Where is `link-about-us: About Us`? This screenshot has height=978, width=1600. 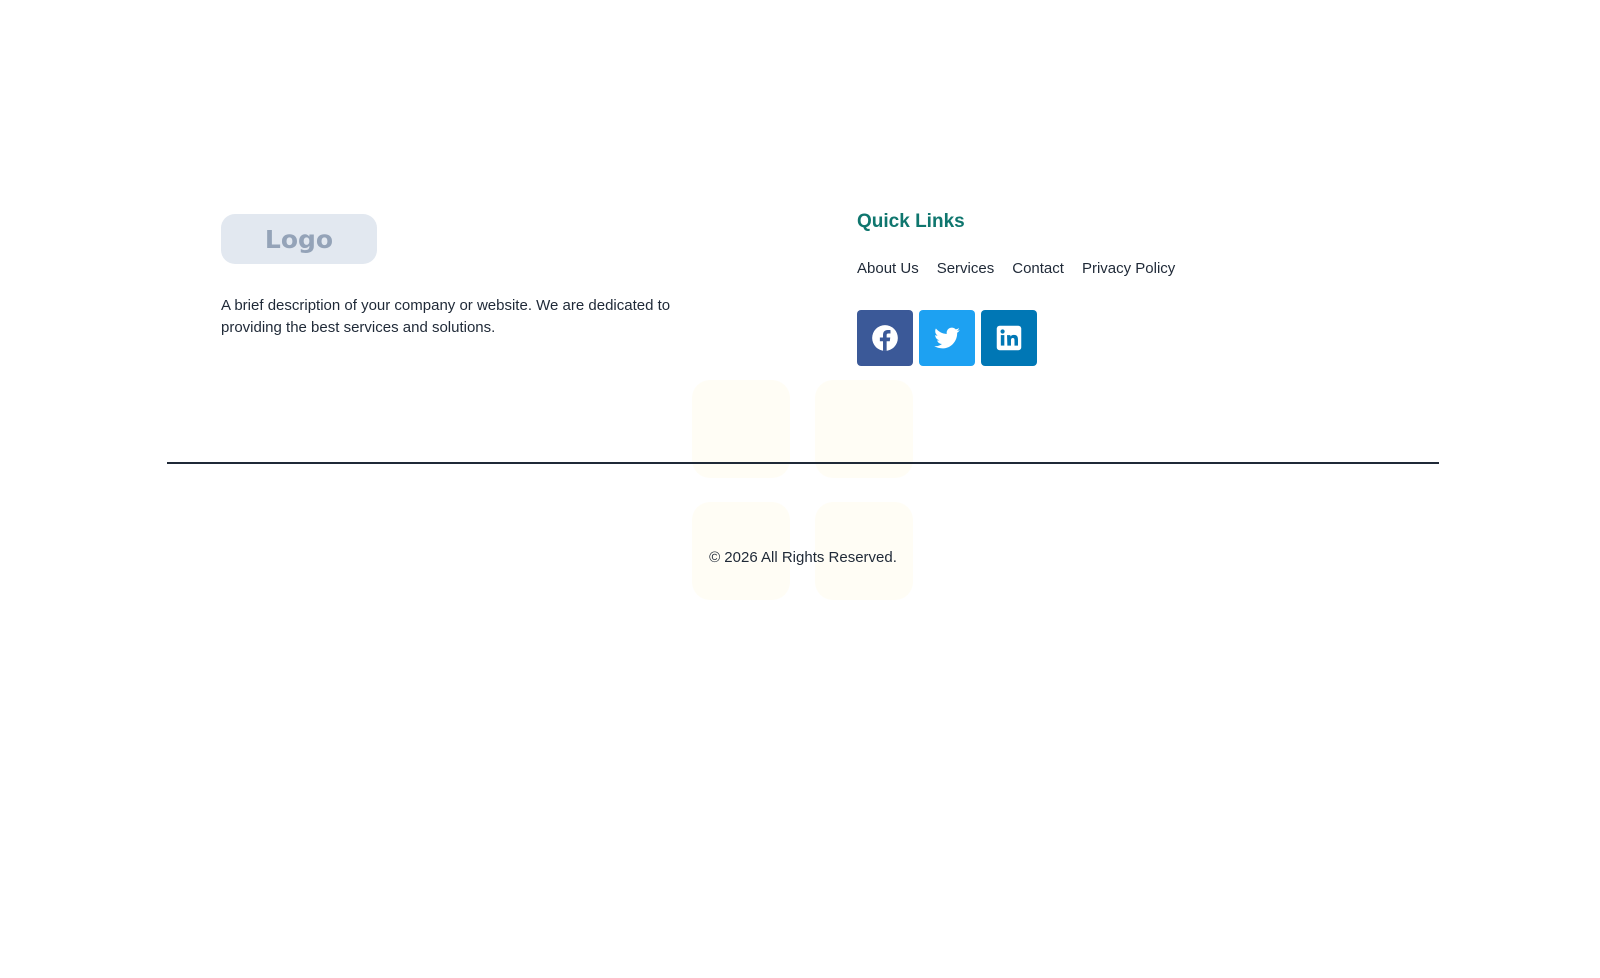 link-about-us: About Us is located at coordinates (888, 268).